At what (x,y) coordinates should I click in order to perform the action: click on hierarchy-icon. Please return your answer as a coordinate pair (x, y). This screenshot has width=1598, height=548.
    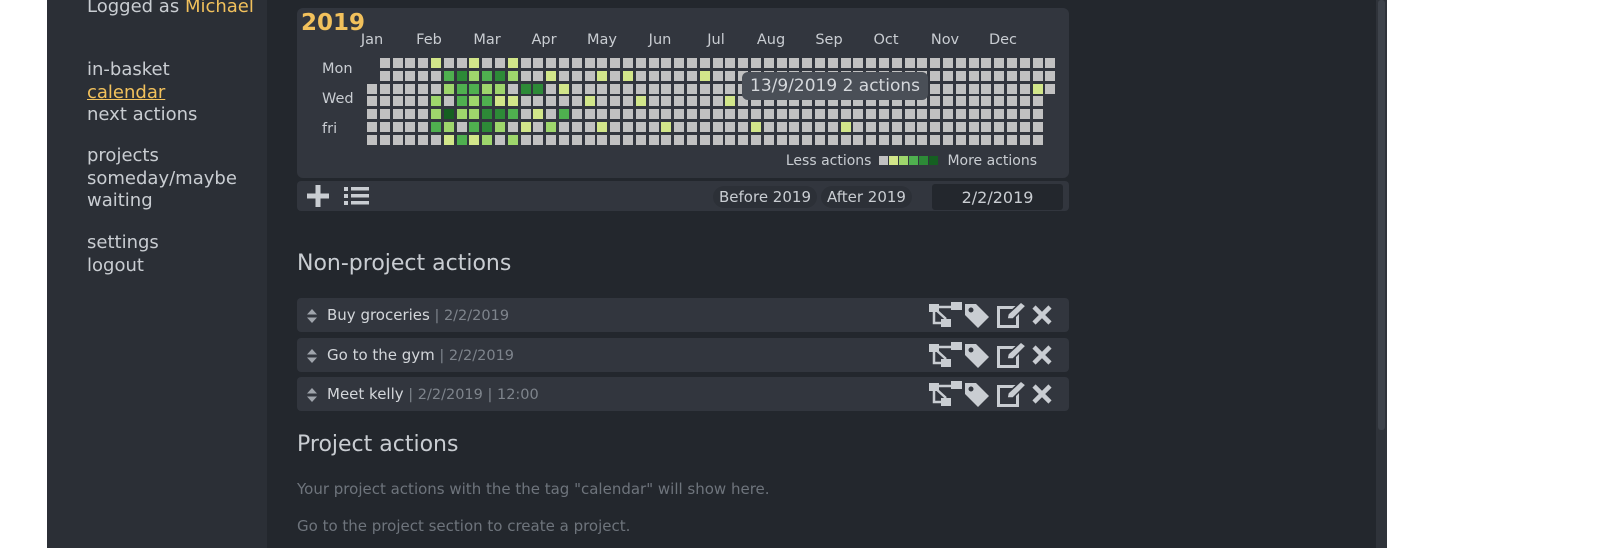
    Looking at the image, I should click on (945, 355).